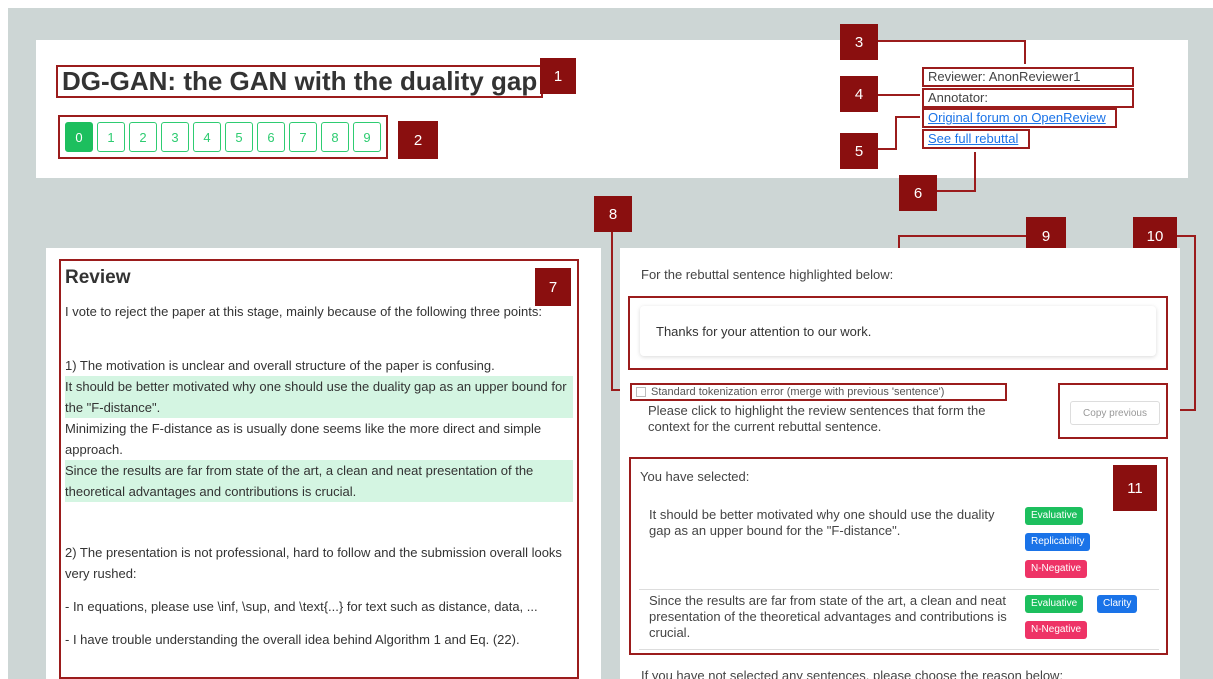 The width and height of the screenshot is (1213, 679). Describe the element at coordinates (207, 137) in the screenshot. I see `page-button-4: 4` at that location.